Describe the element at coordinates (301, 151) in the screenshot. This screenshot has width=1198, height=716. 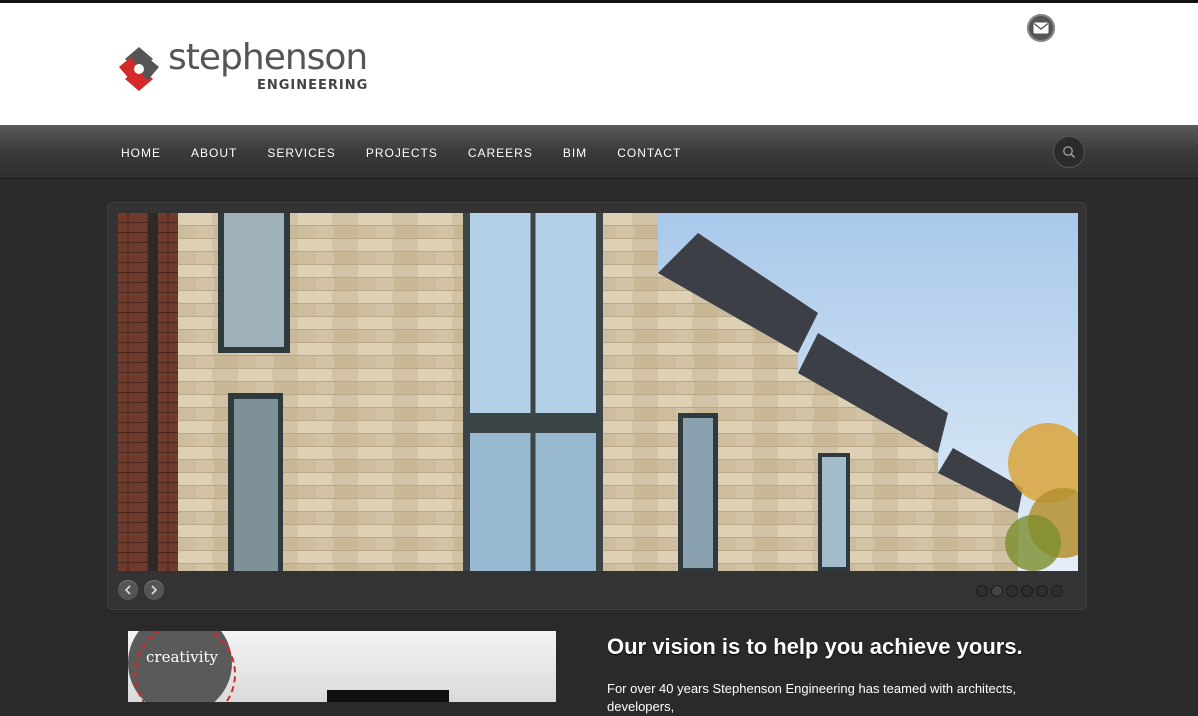
I see `nav-item-services: SERVICES` at that location.